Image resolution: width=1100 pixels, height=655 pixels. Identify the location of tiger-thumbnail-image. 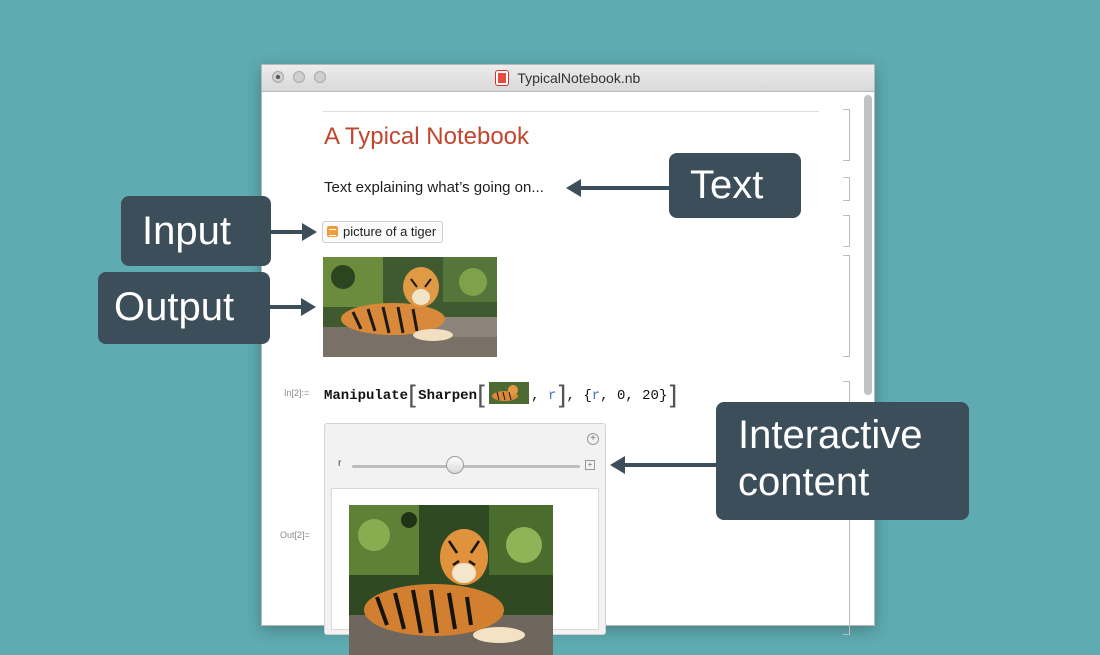
(509, 393).